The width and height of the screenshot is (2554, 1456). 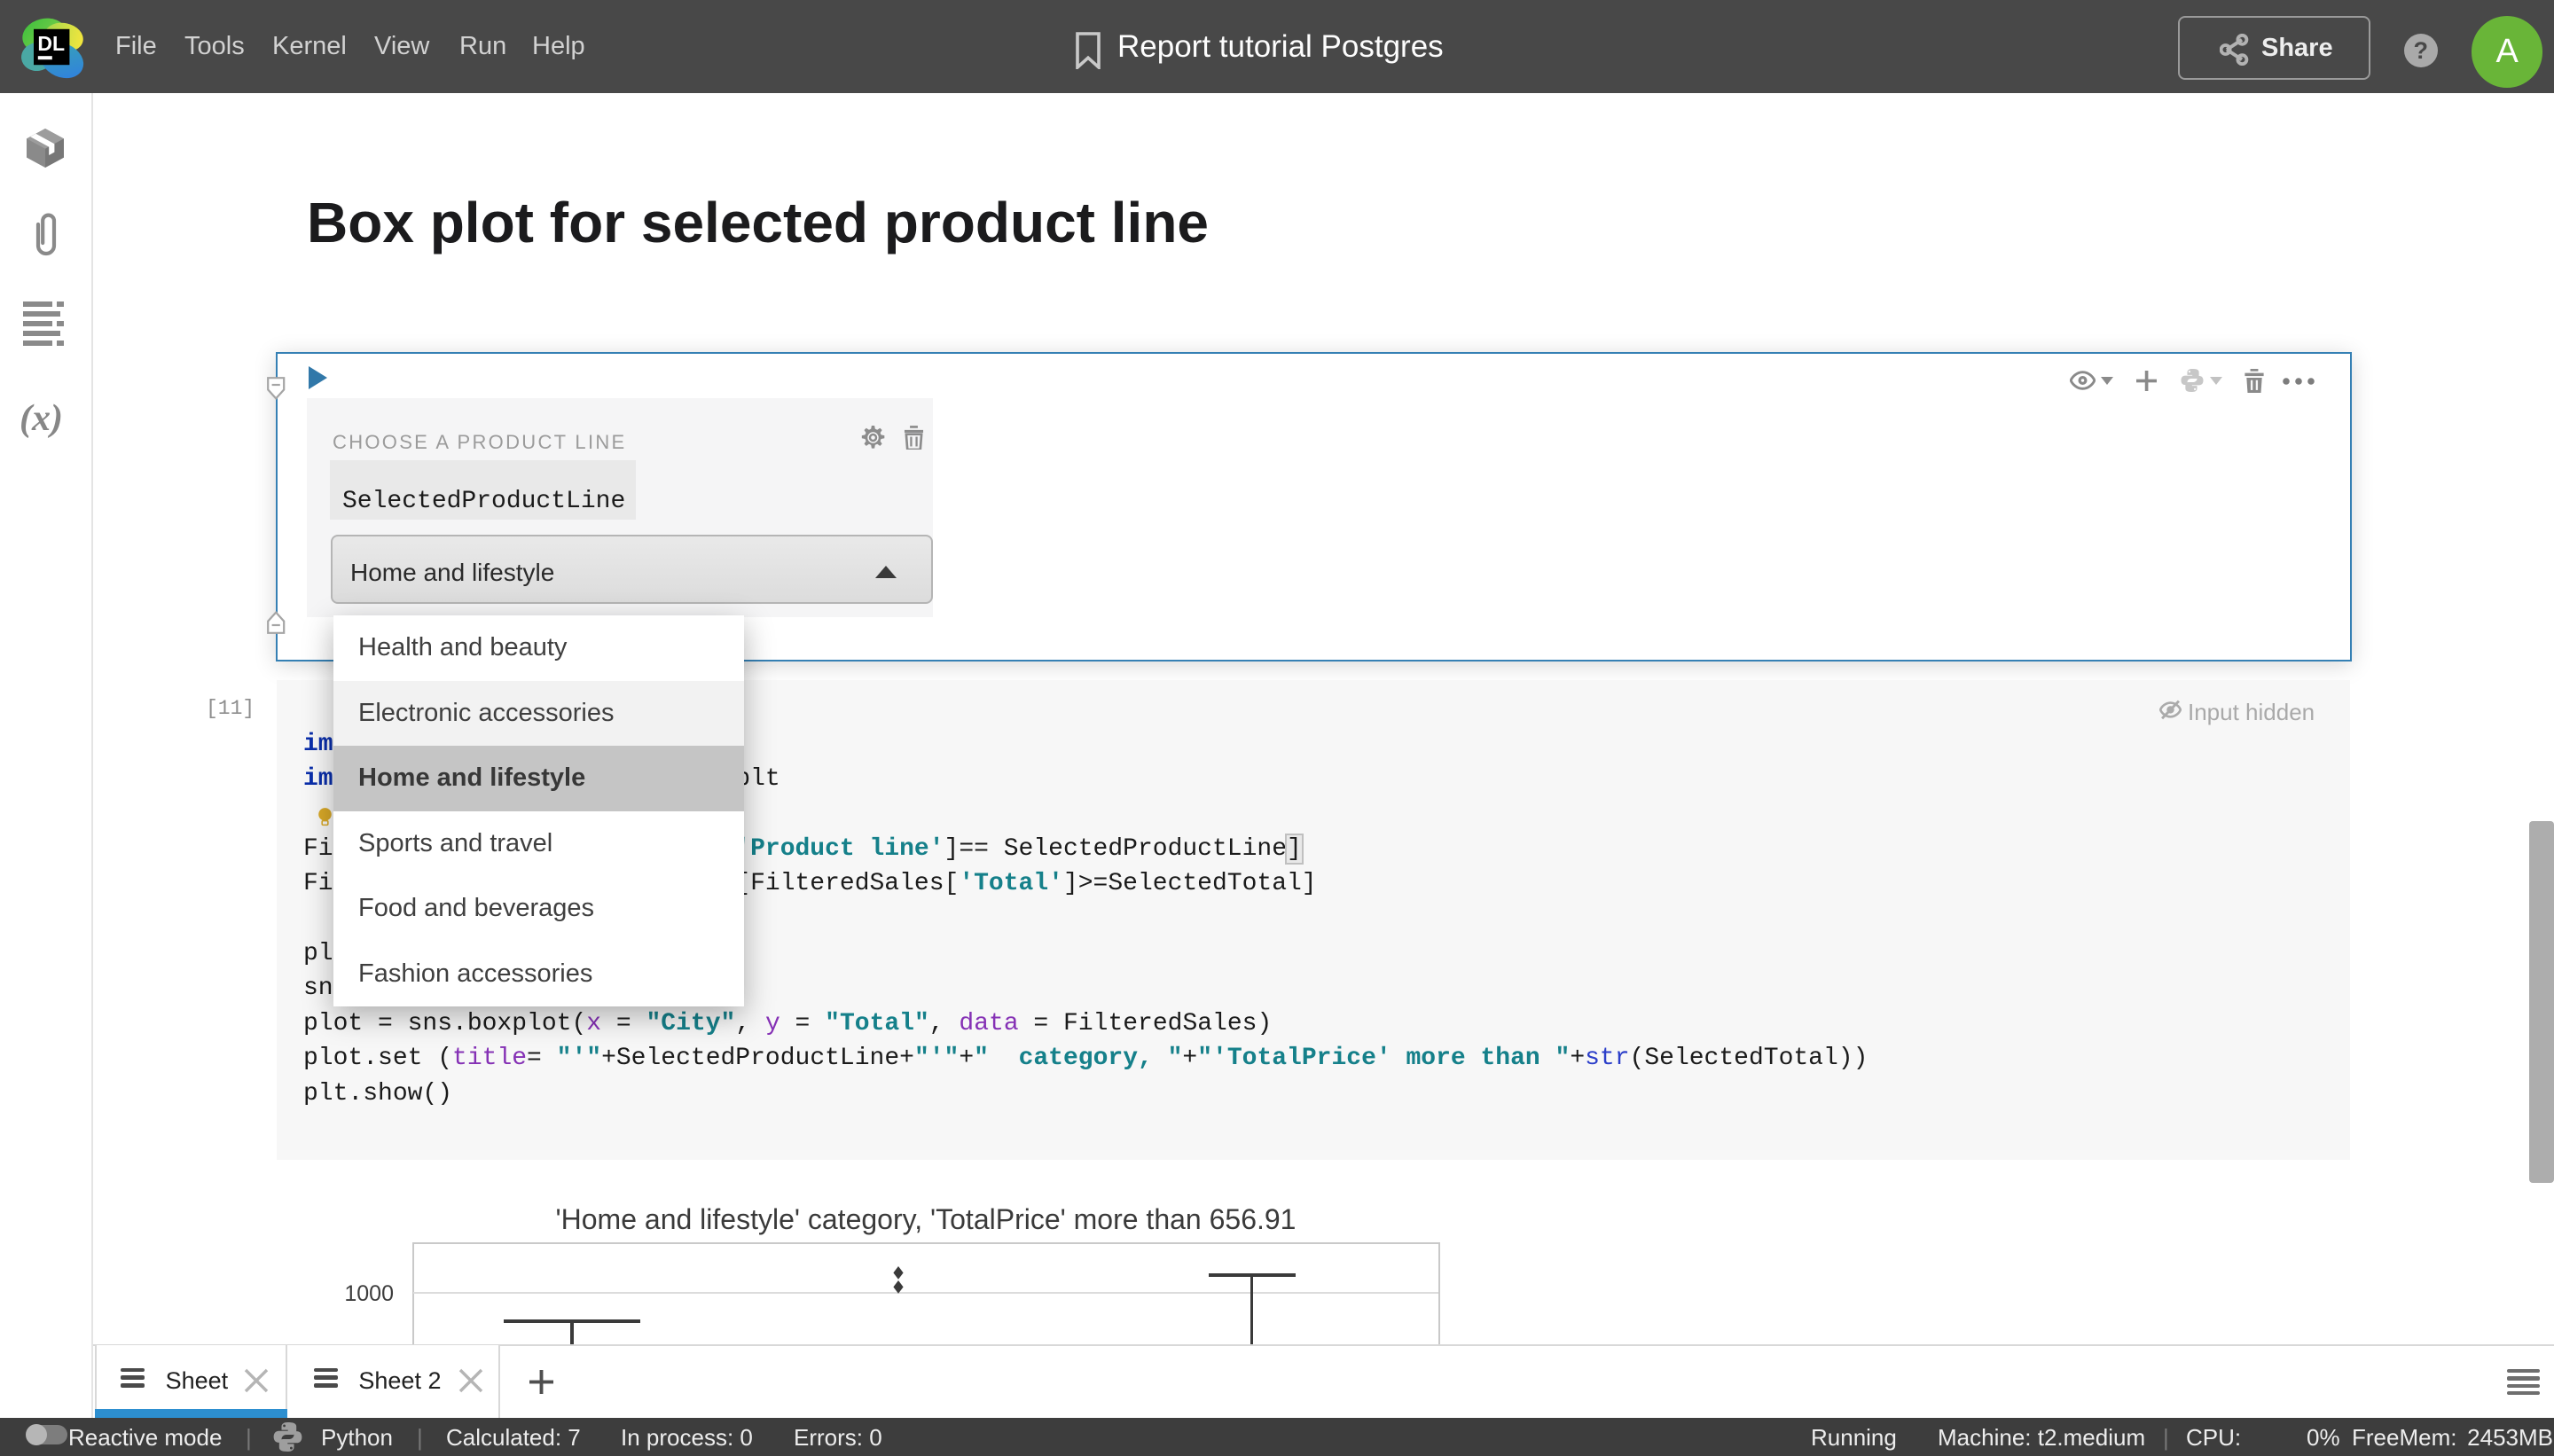 What do you see at coordinates (51, 43) in the screenshot?
I see `svg-text: DL` at bounding box center [51, 43].